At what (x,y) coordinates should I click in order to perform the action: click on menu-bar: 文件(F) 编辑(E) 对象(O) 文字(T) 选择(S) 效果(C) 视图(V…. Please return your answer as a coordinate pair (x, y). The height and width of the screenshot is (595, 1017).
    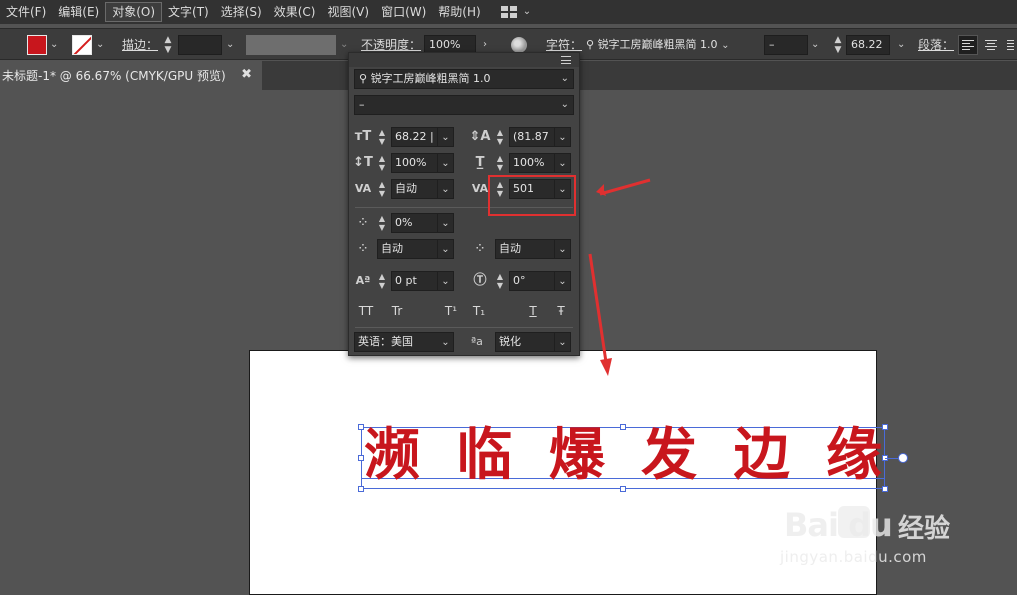
    Looking at the image, I should click on (508, 12).